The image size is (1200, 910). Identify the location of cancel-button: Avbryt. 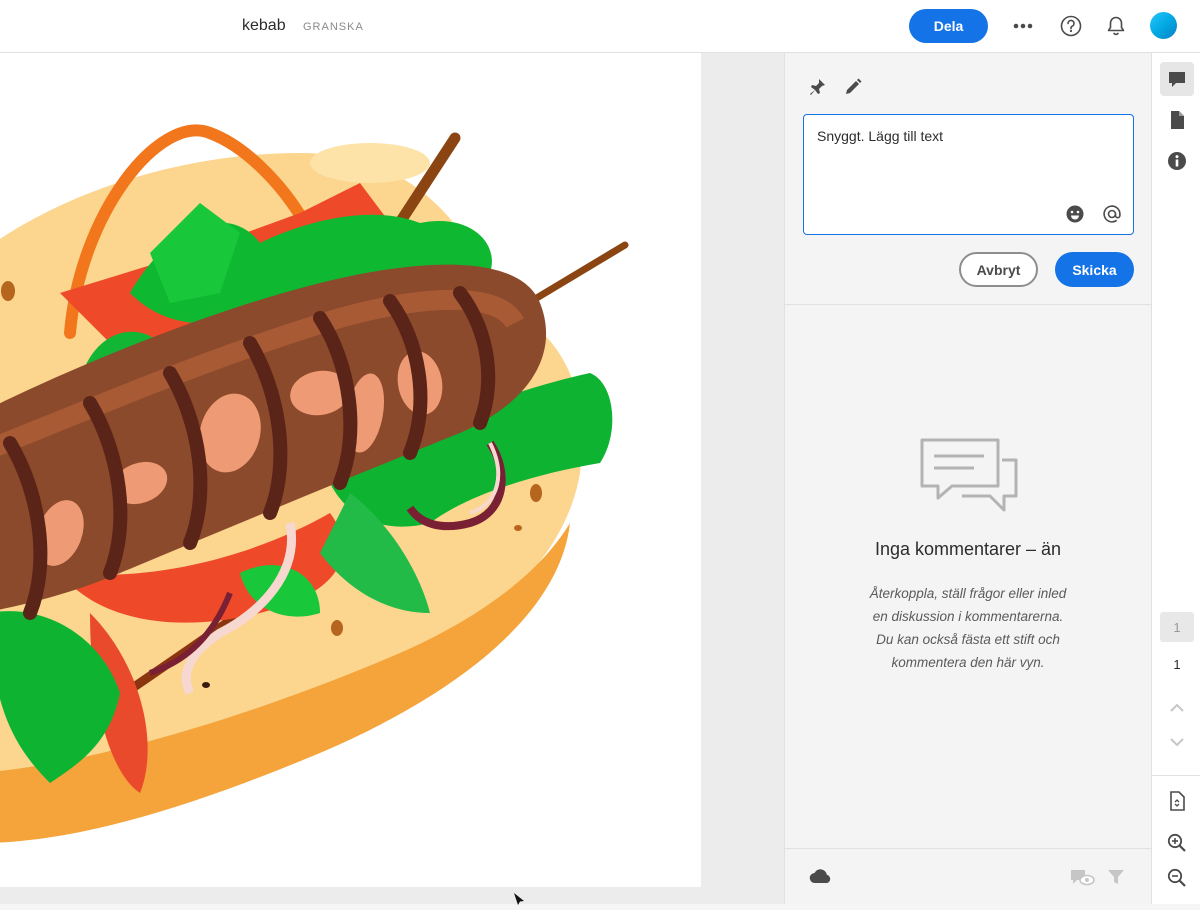
(998, 269).